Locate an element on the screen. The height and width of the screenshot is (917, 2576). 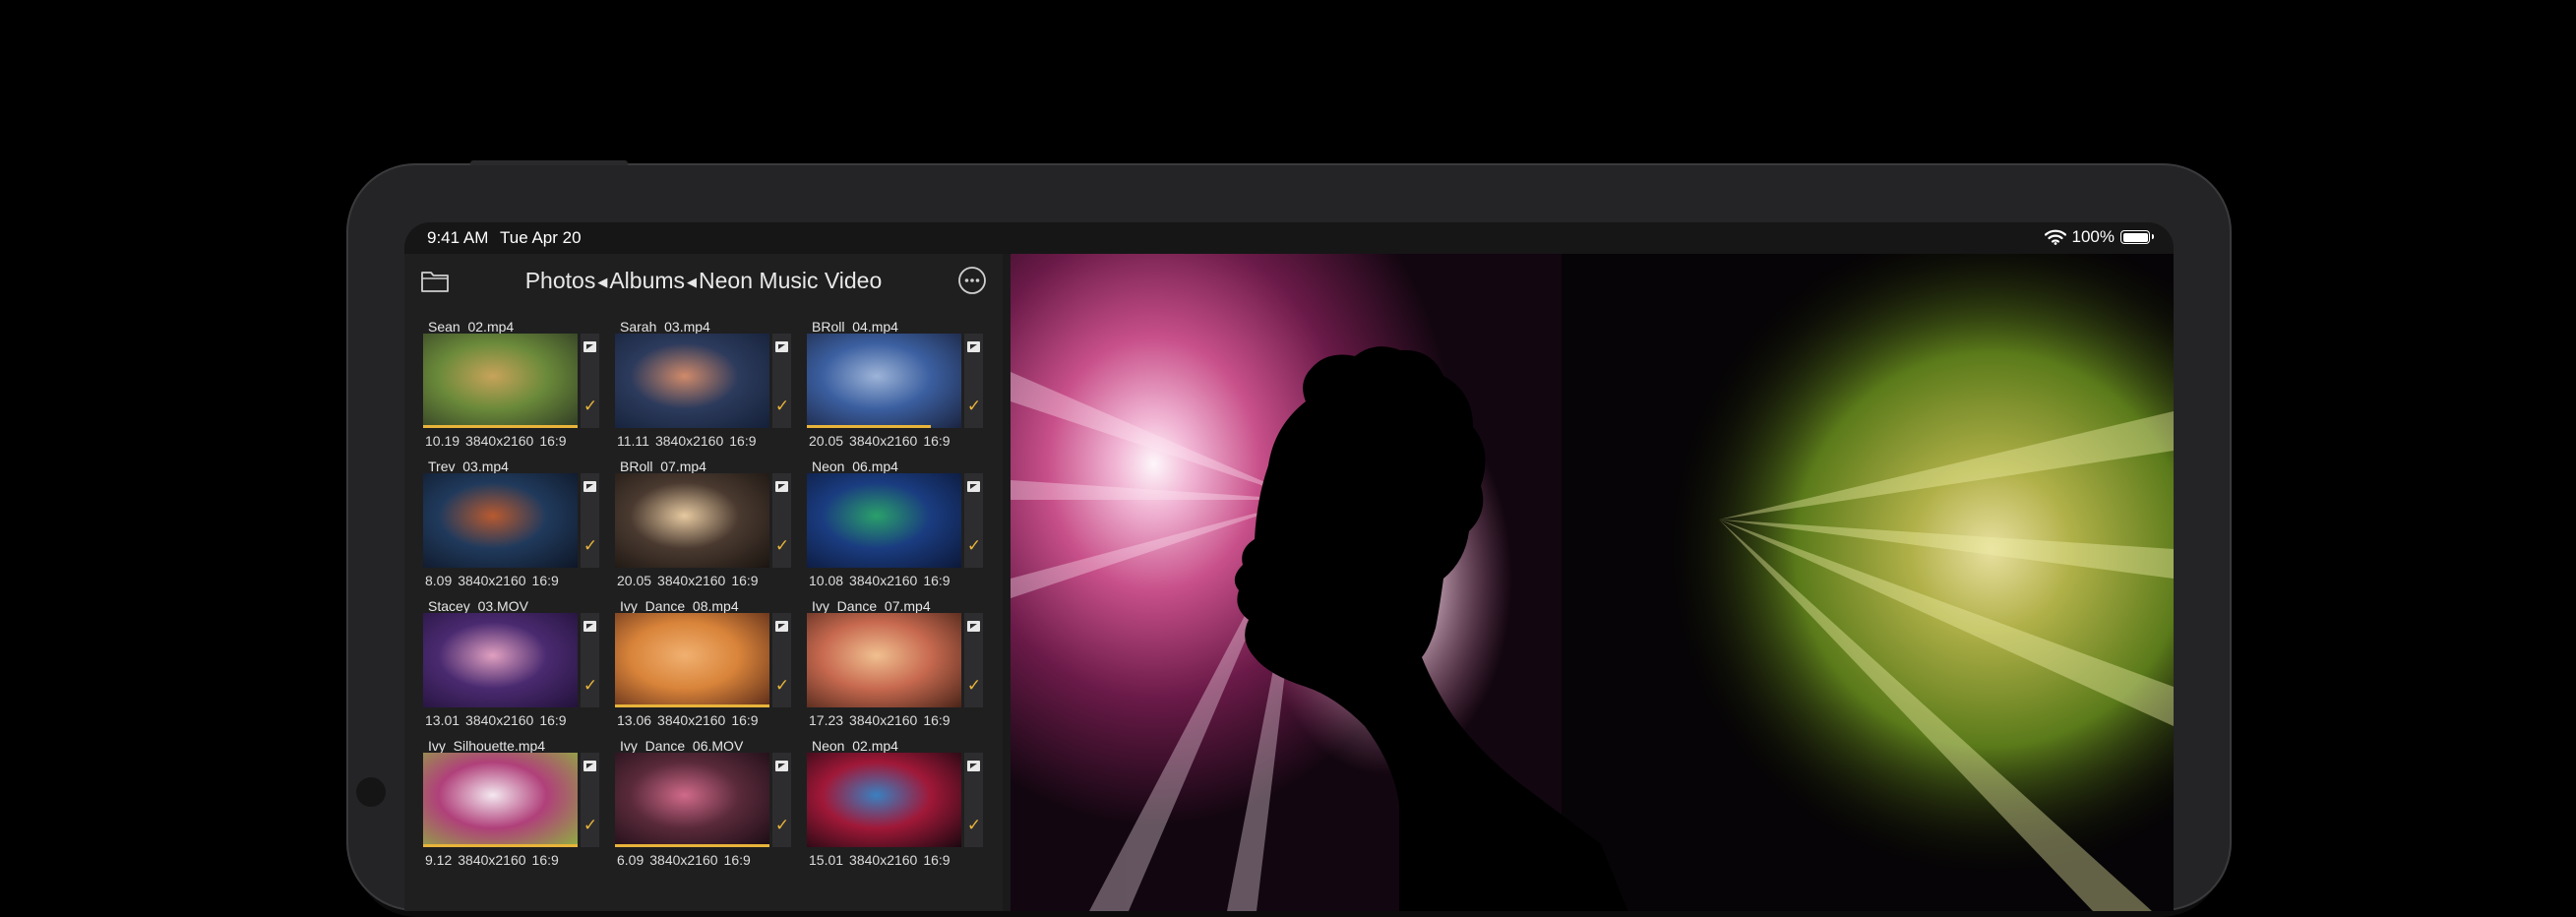
clip-tile: Ivy_Dance_07.mp4 ✓ 17.23 3840x2160 16:9 is located at coordinates (895, 663).